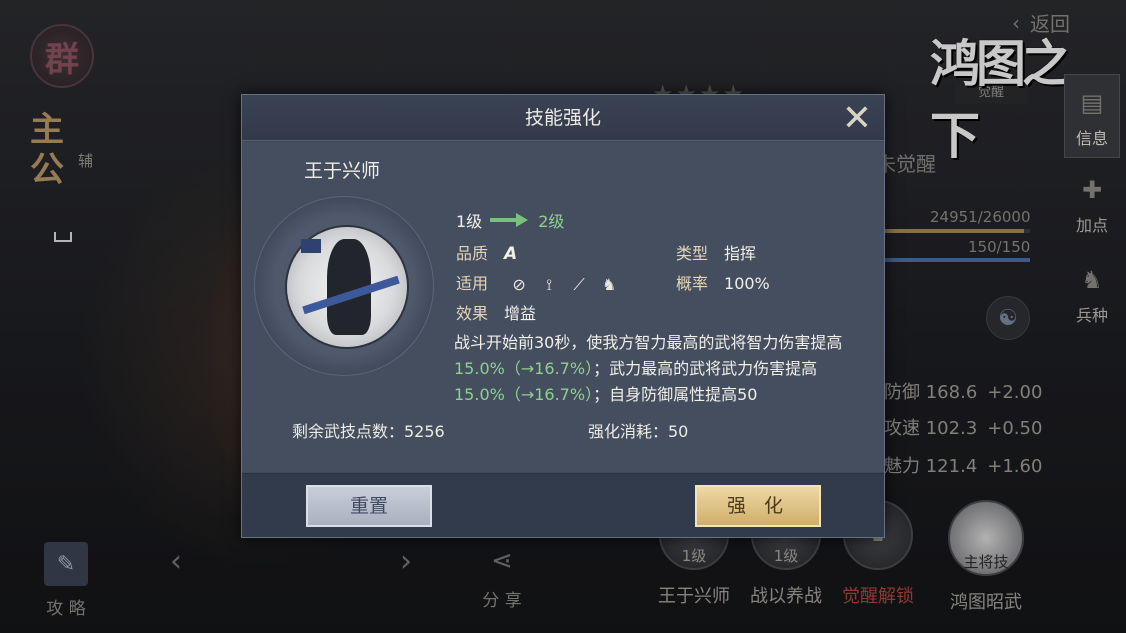 Image resolution: width=1126 pixels, height=633 pixels. I want to click on type-field: 类型 指挥, so click(716, 253).